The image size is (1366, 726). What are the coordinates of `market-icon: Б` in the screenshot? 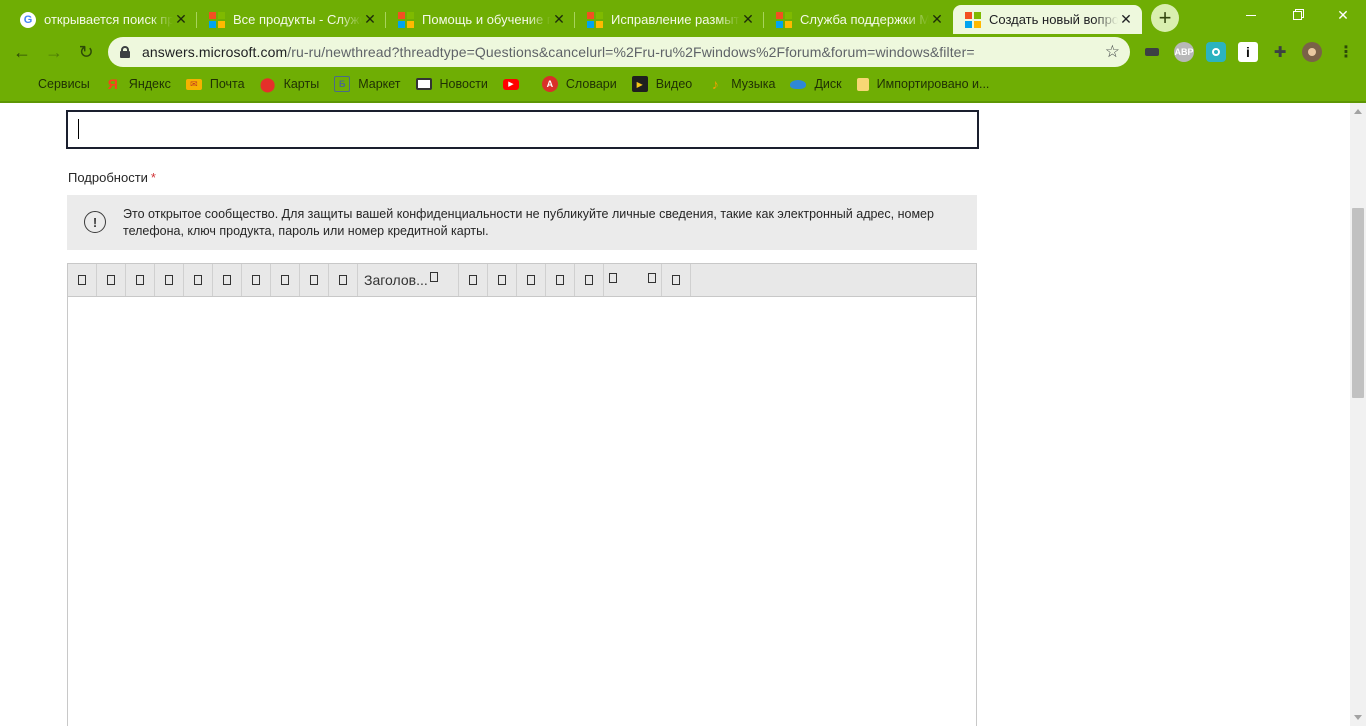 It's located at (342, 84).